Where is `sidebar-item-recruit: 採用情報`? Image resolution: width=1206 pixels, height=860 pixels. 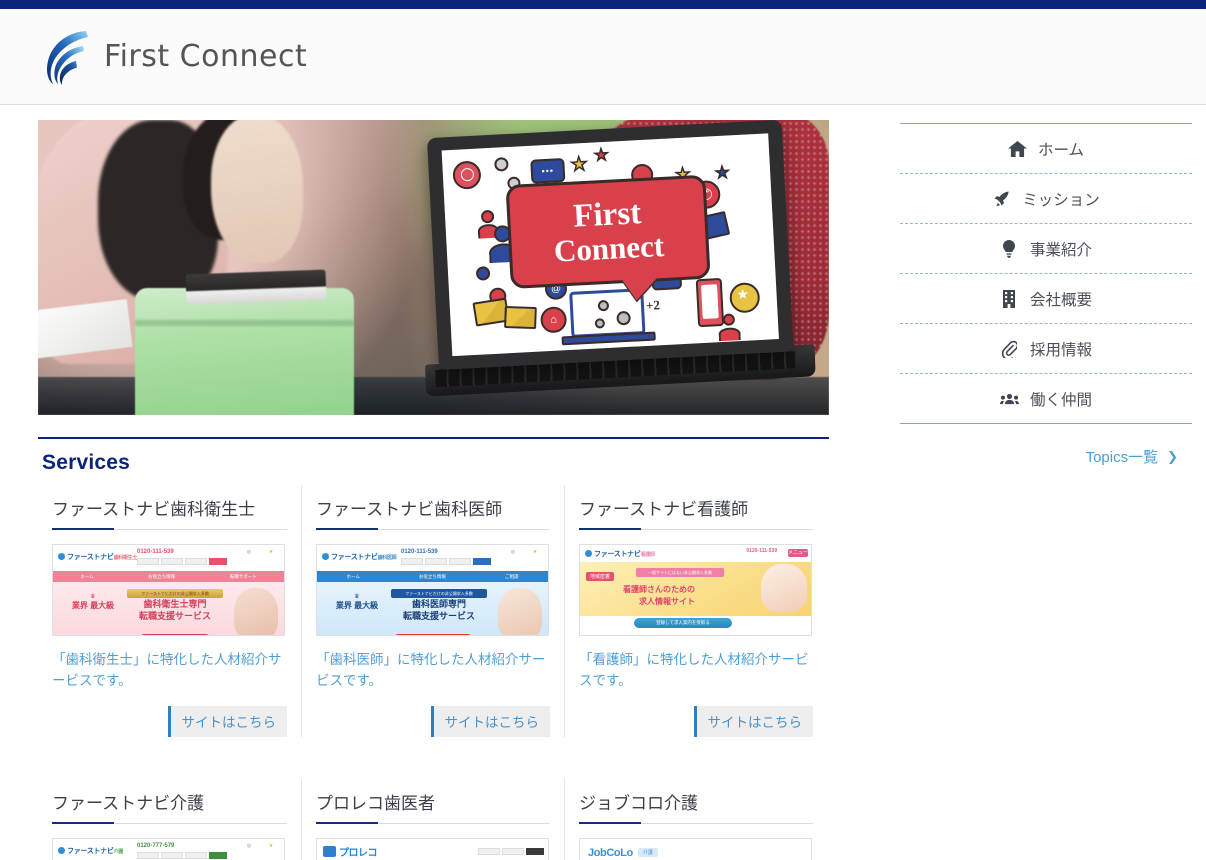
sidebar-item-recruit: 採用情報 is located at coordinates (1046, 349).